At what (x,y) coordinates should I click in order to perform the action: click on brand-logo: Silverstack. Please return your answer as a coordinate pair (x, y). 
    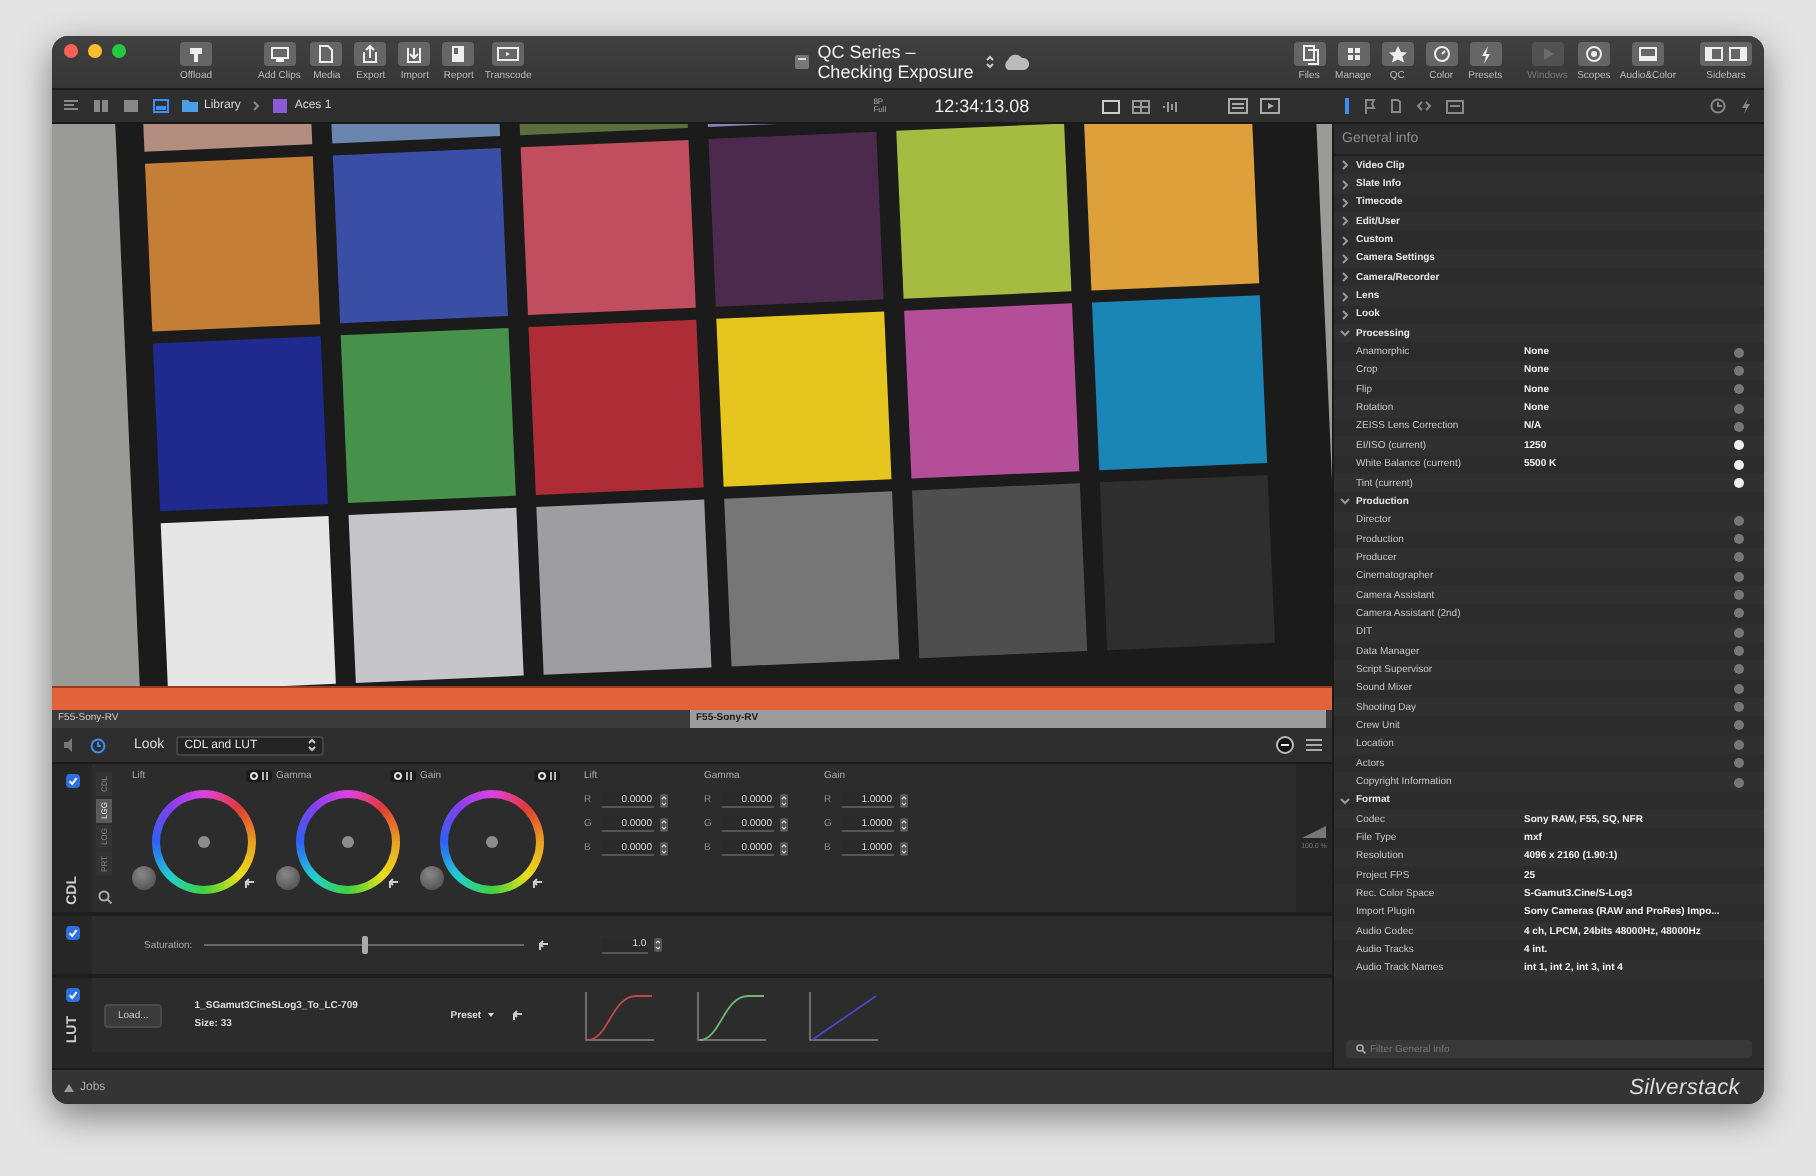
    Looking at the image, I should click on (1684, 1087).